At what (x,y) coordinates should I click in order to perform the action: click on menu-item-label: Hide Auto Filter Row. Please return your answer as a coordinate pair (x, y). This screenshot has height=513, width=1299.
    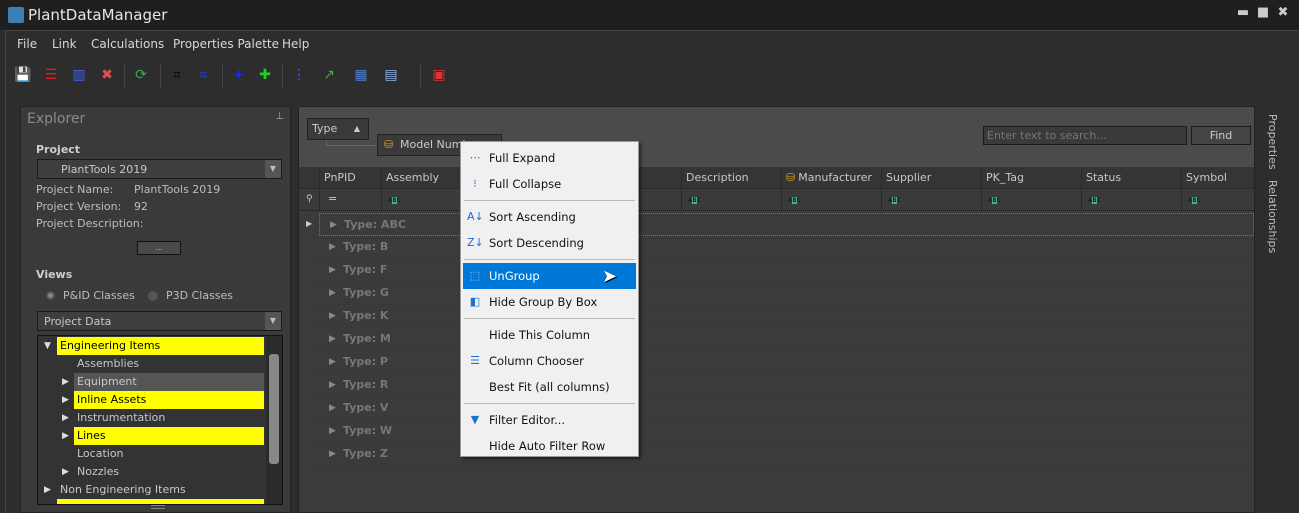
    Looking at the image, I should click on (547, 446).